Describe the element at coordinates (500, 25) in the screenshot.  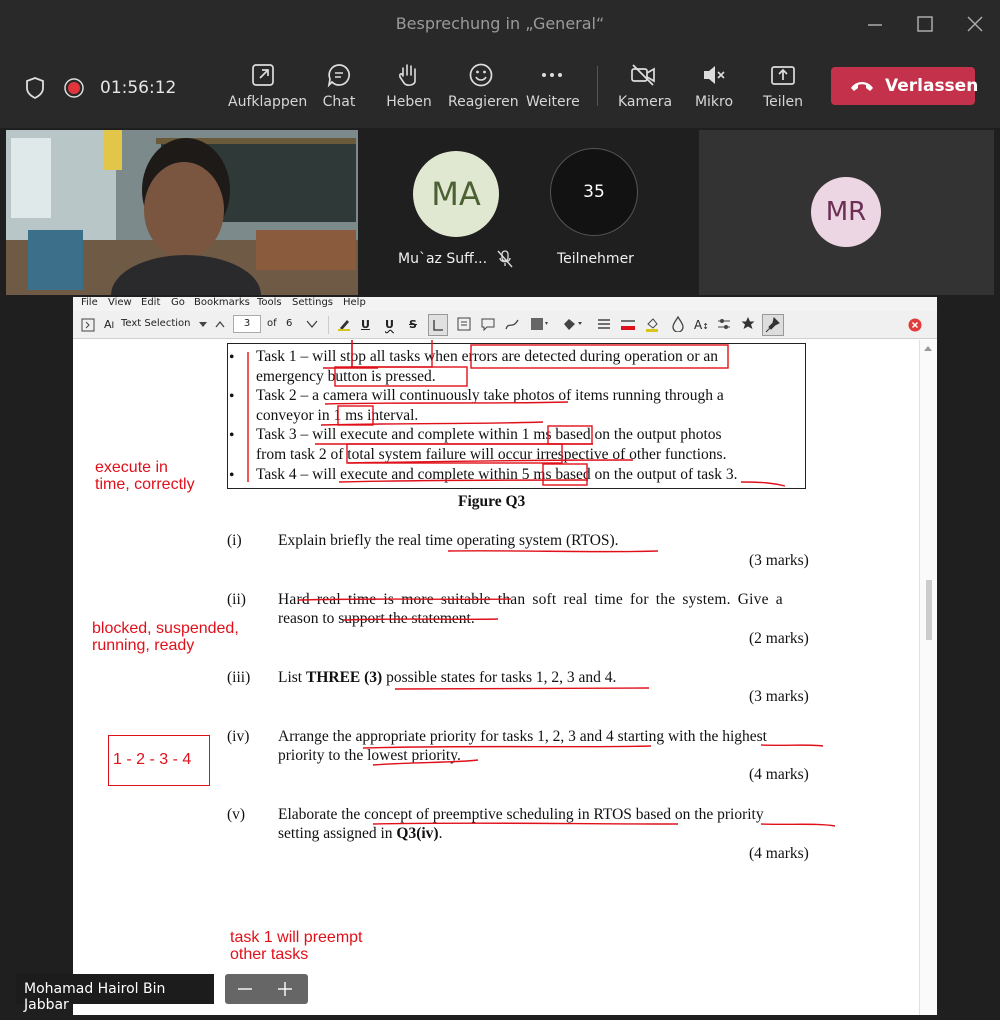
I see `title-bar: Besprechung in „General“` at that location.